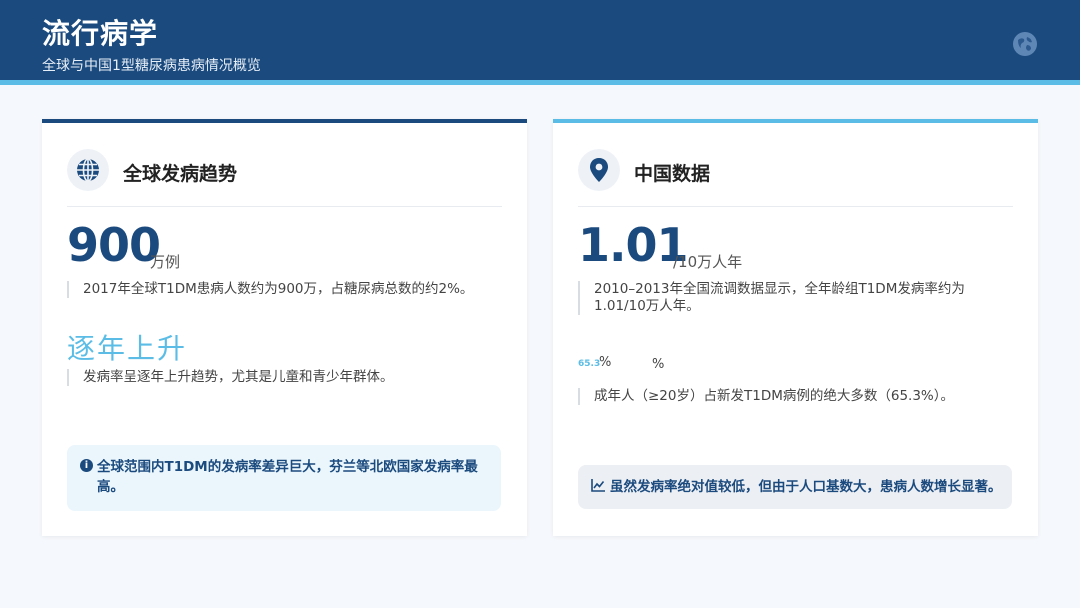 Image resolution: width=1080 pixels, height=608 pixels. Describe the element at coordinates (287, 477) in the screenshot. I see `callout-text: 全球范围内T1DM的发病率差异巨大，芬兰等北欧国家发病率最高。` at that location.